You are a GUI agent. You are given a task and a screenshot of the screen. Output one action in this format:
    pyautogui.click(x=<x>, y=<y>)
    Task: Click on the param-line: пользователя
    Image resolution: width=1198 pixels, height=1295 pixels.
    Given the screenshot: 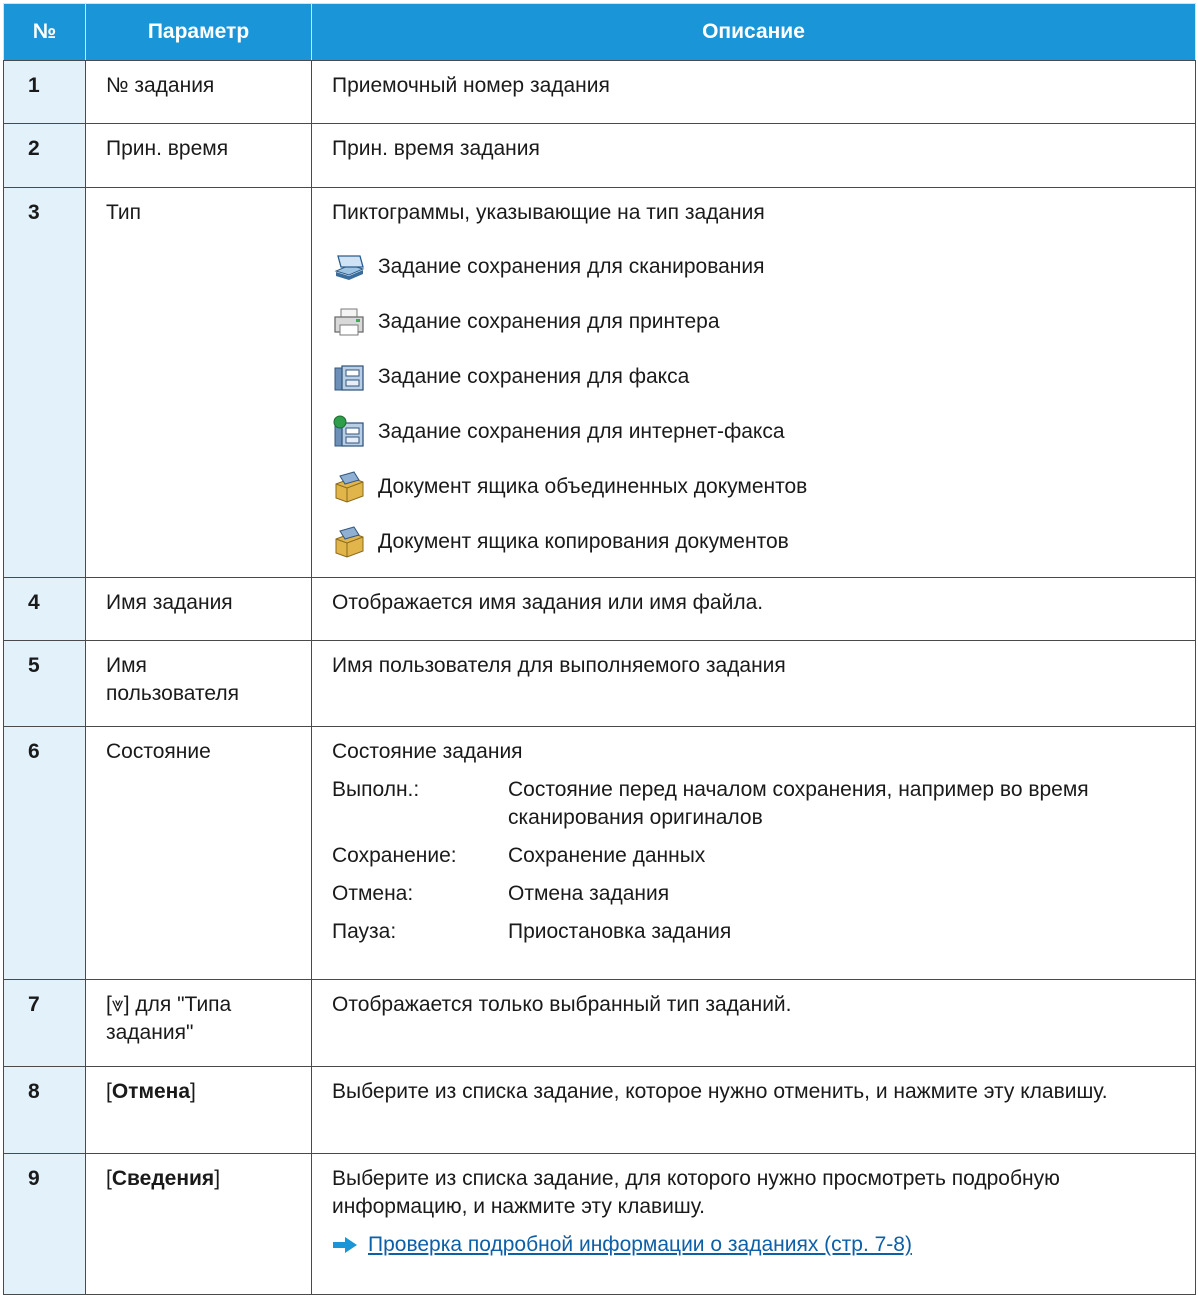 What is the action you would take?
    pyautogui.click(x=172, y=693)
    